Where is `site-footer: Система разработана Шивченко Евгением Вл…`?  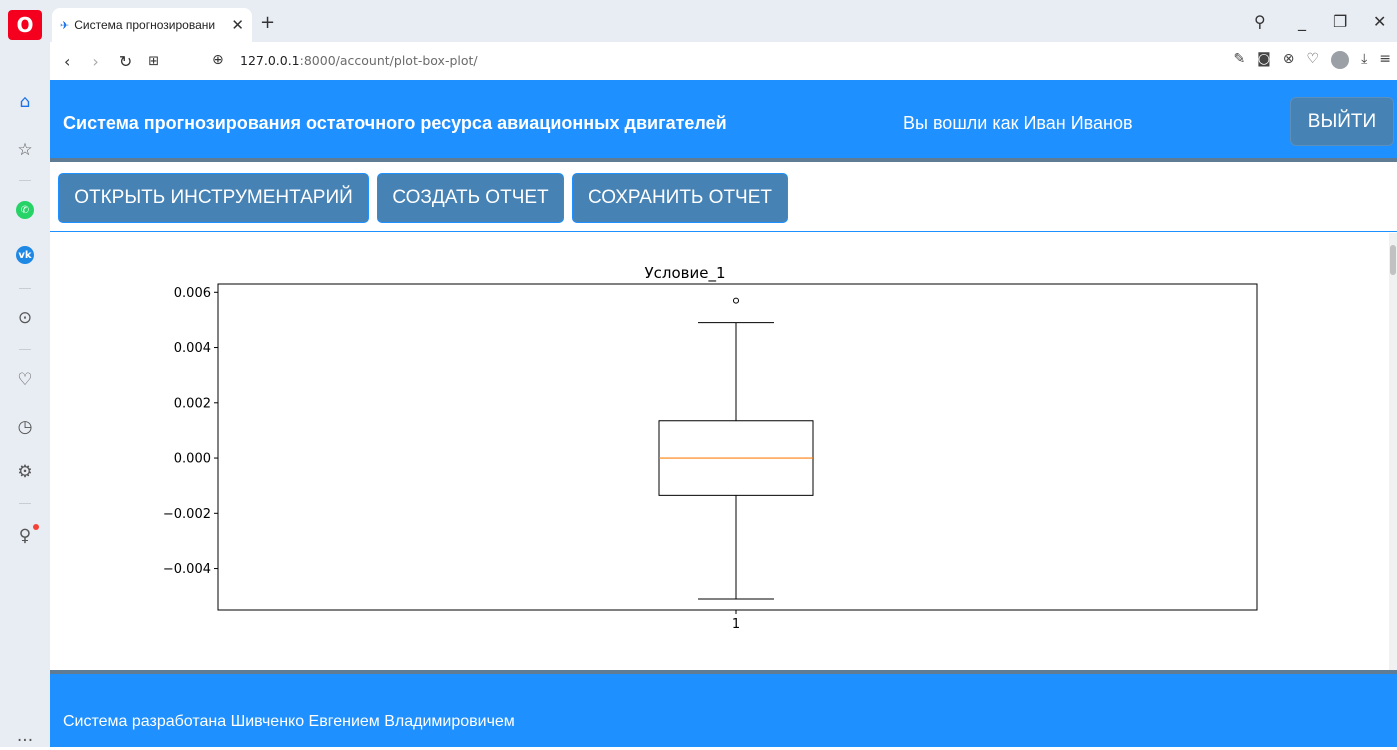 site-footer: Система разработана Шивченко Евгением Вл… is located at coordinates (723, 708).